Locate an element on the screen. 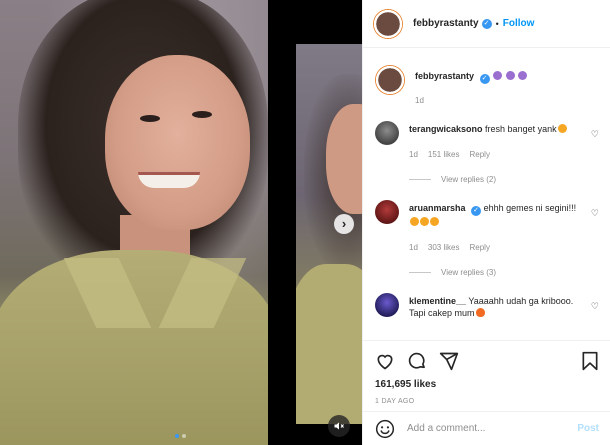 The width and height of the screenshot is (610, 445). view-replies-button: View replies (2) is located at coordinates (504, 179).